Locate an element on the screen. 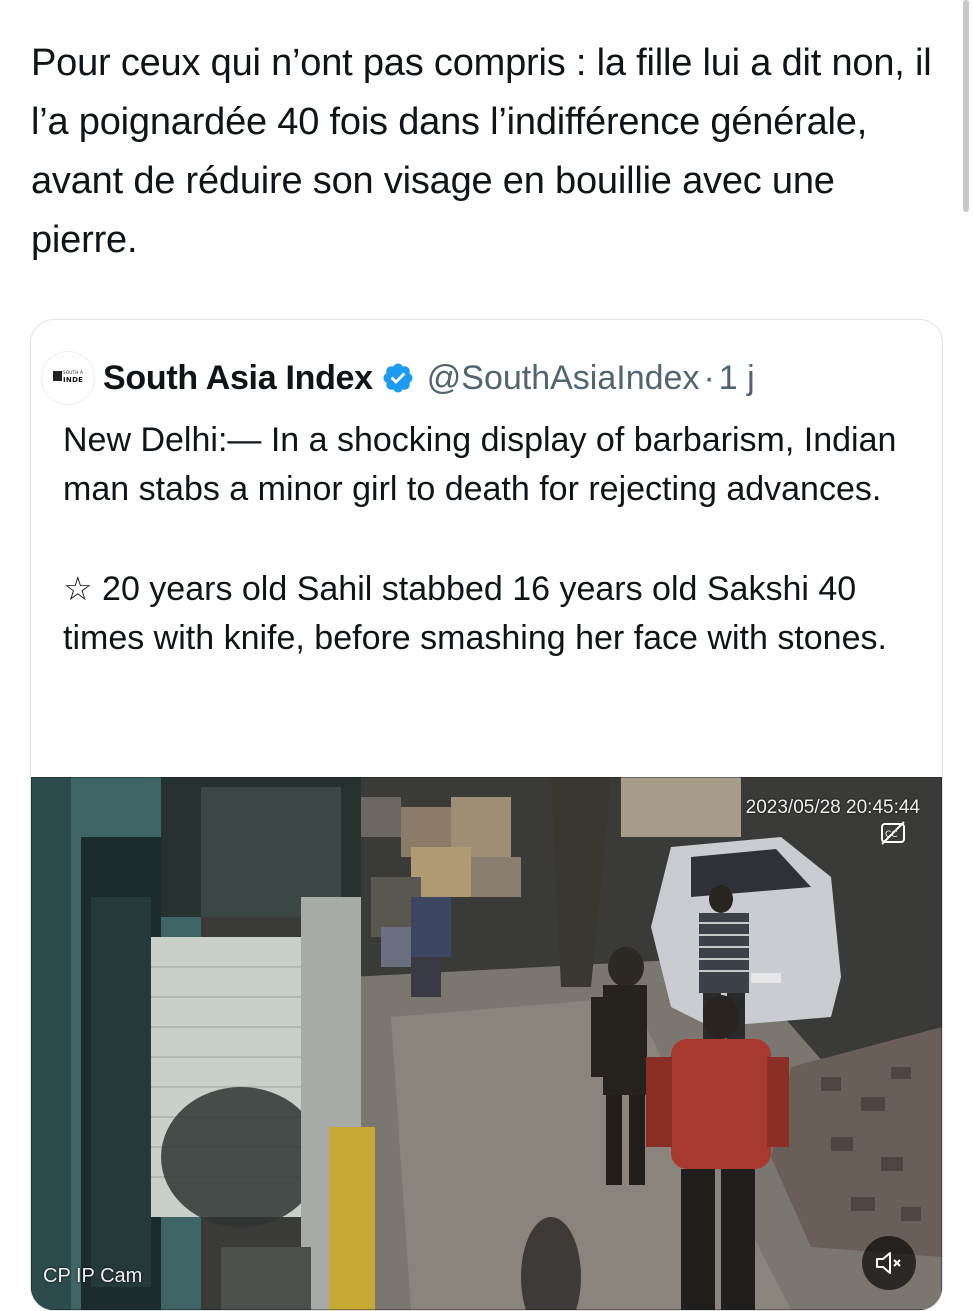  scrollbar is located at coordinates (966, 106).